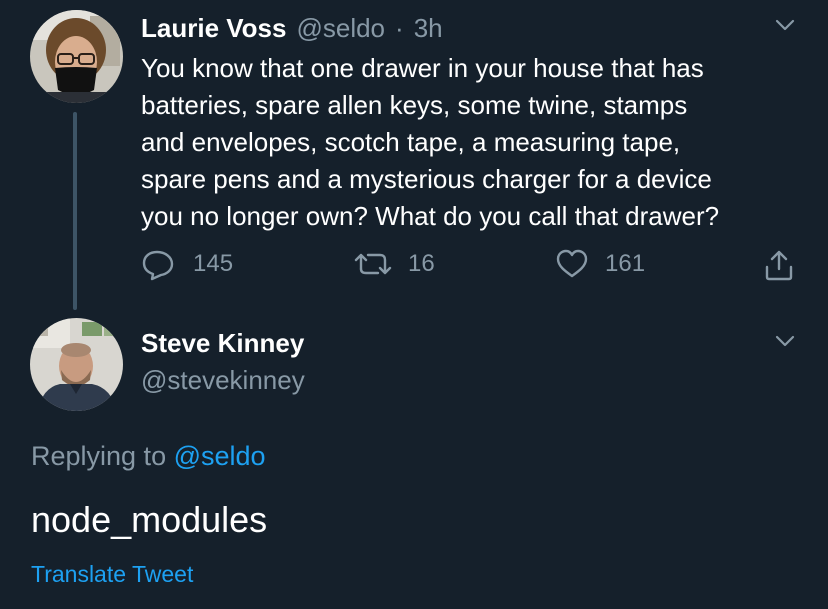 The image size is (828, 609). Describe the element at coordinates (99, 456) in the screenshot. I see `replying-prefix: Replying to` at that location.